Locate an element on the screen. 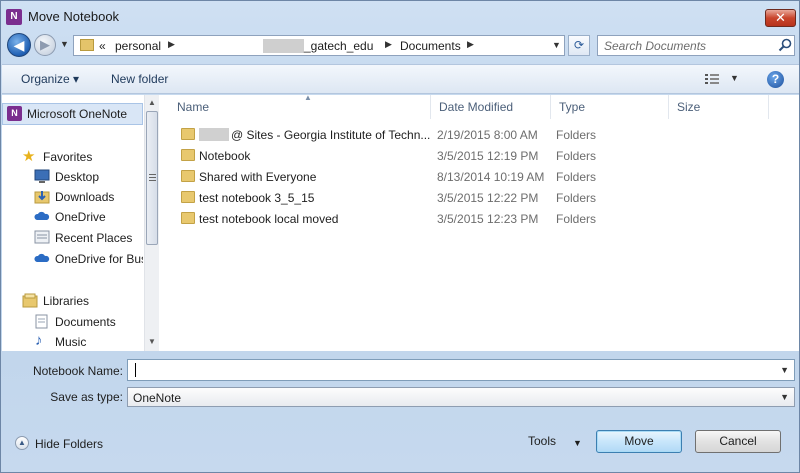  forward-button: ▶ is located at coordinates (45, 45).